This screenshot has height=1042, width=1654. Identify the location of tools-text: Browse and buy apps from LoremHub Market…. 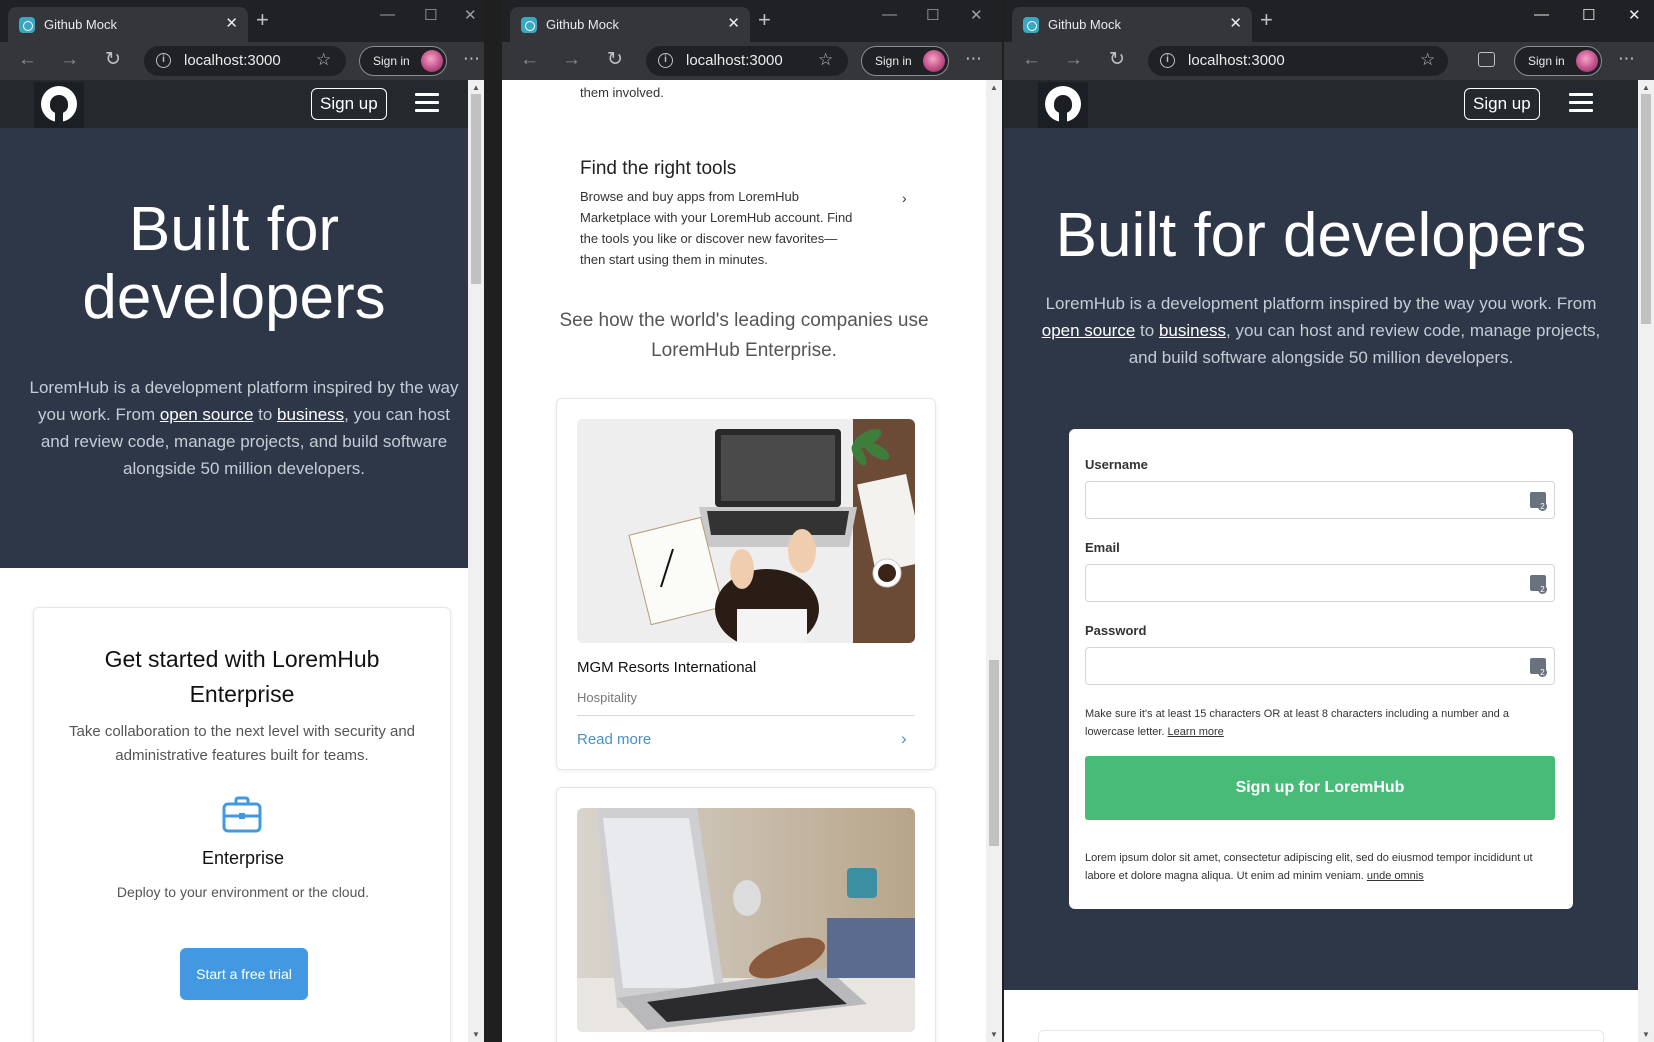
(716, 228).